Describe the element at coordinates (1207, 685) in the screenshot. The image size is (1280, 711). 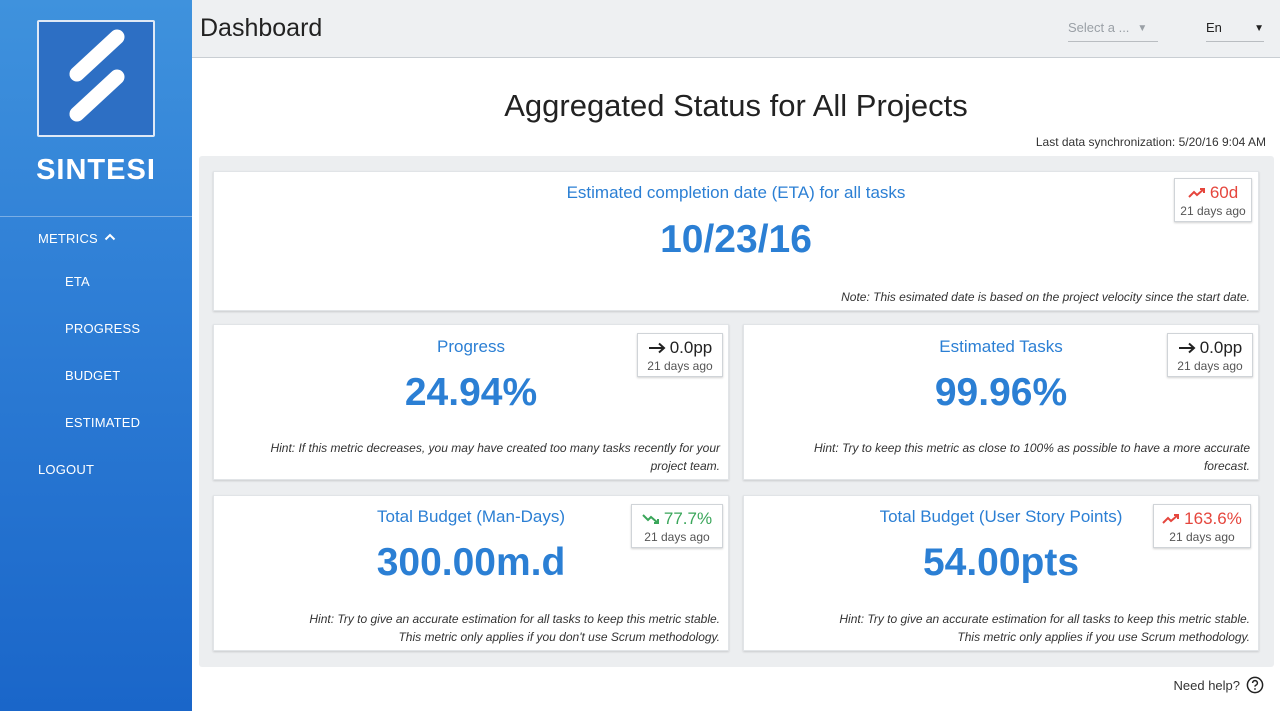
I see `need-help-label: Need help?` at that location.